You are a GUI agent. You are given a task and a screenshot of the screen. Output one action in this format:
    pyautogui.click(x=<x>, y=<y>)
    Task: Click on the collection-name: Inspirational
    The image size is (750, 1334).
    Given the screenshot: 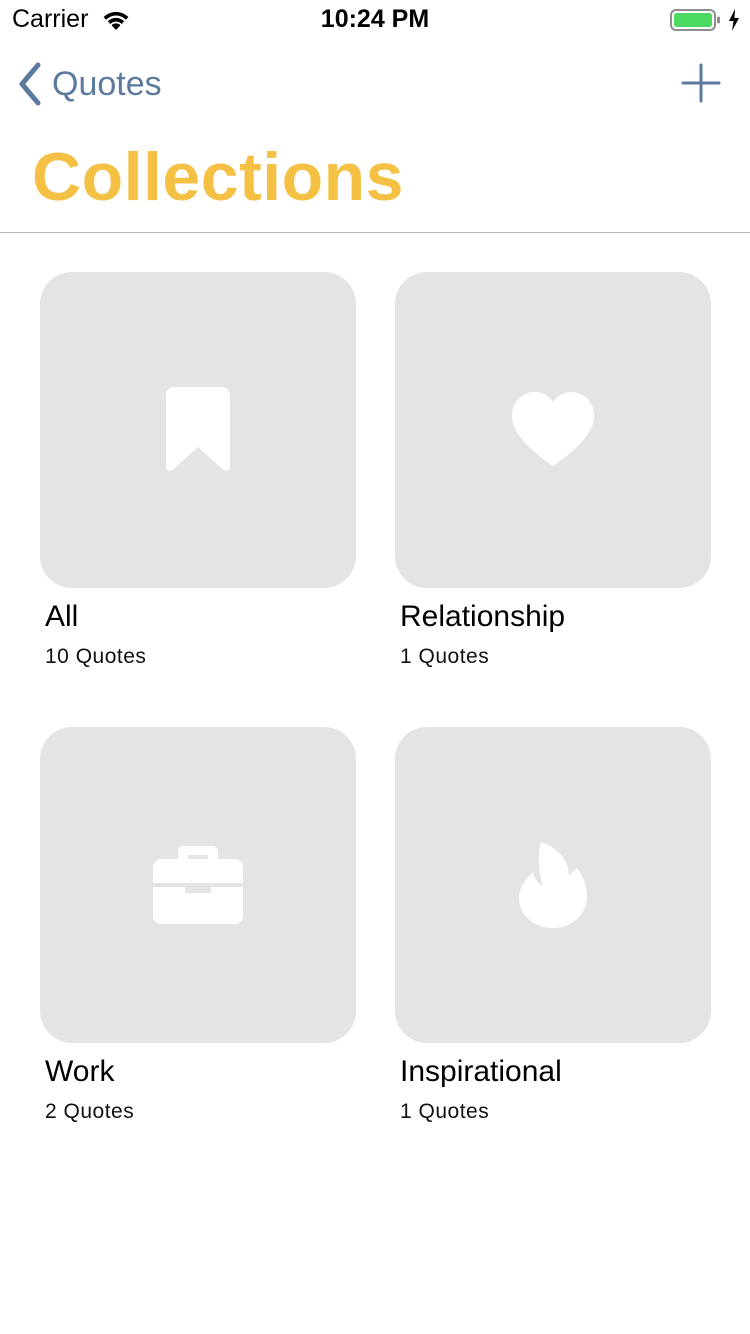 What is the action you would take?
    pyautogui.click(x=481, y=1071)
    